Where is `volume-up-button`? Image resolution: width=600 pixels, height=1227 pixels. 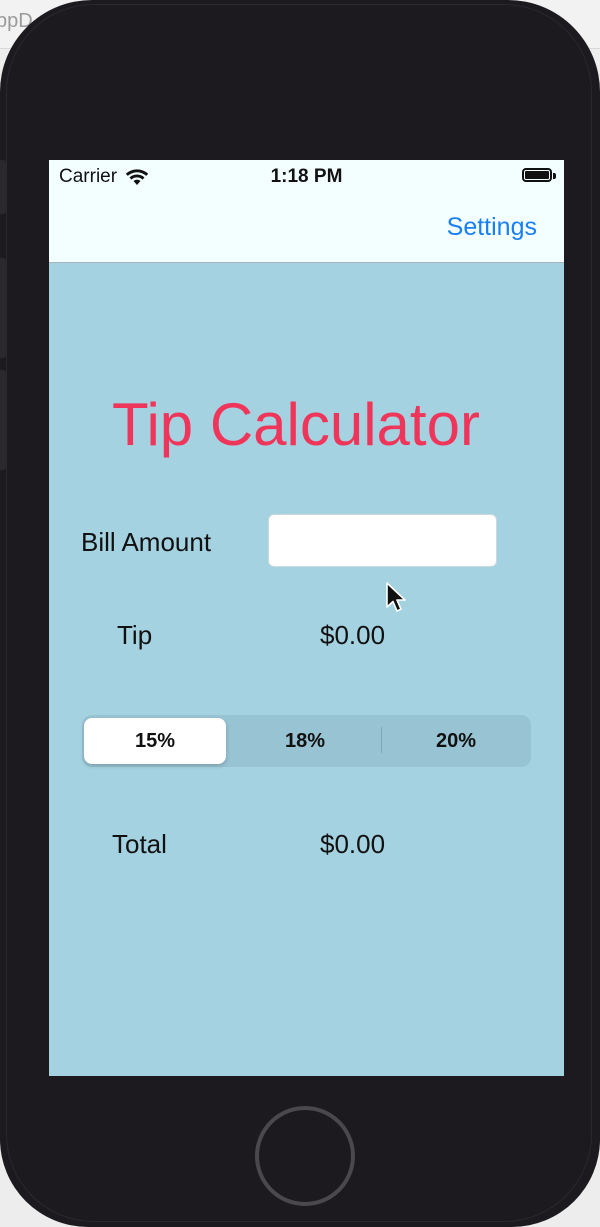 volume-up-button is located at coordinates (3, 308).